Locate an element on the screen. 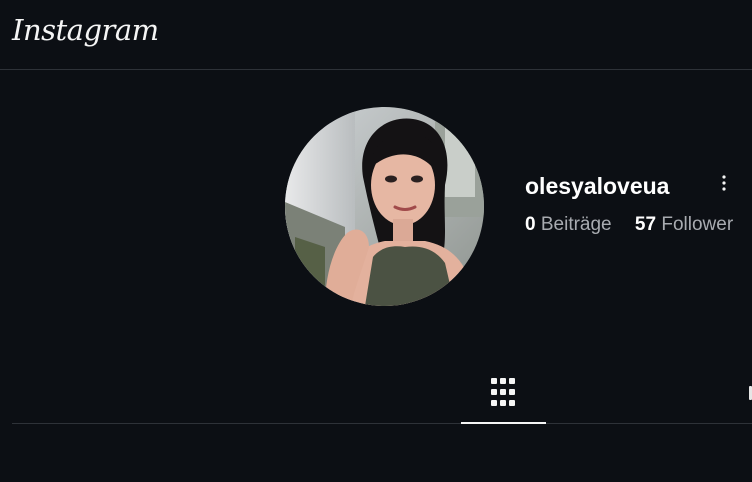 The image size is (752, 482). followers-count-value: 57 is located at coordinates (645, 224).